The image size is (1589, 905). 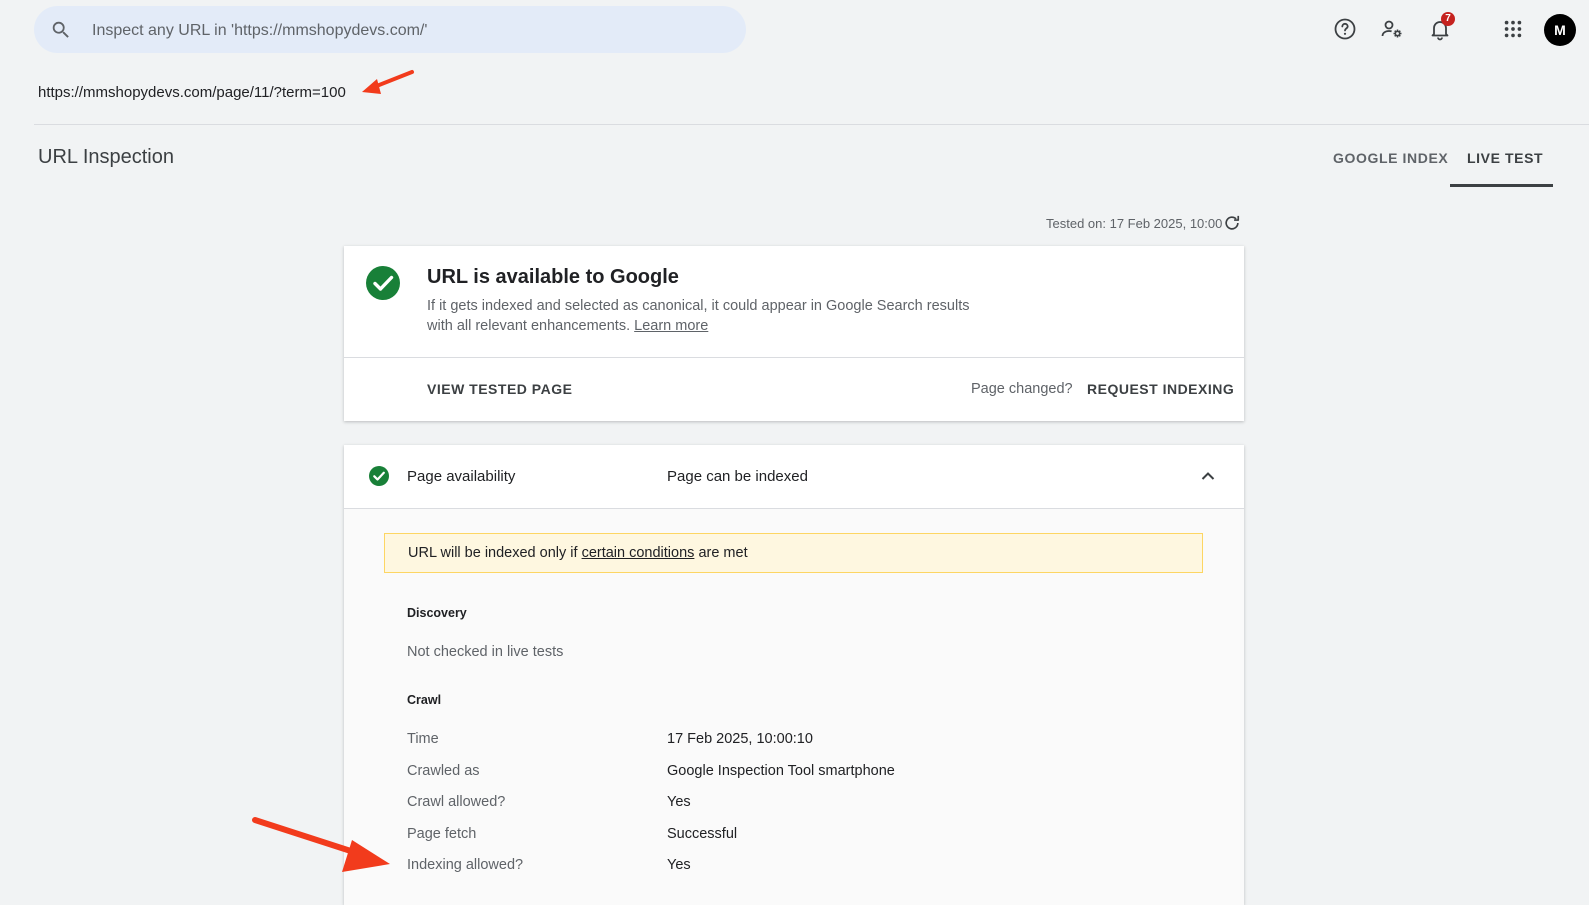 I want to click on tab-google-index: GOOGLE INDEX, so click(x=1390, y=158).